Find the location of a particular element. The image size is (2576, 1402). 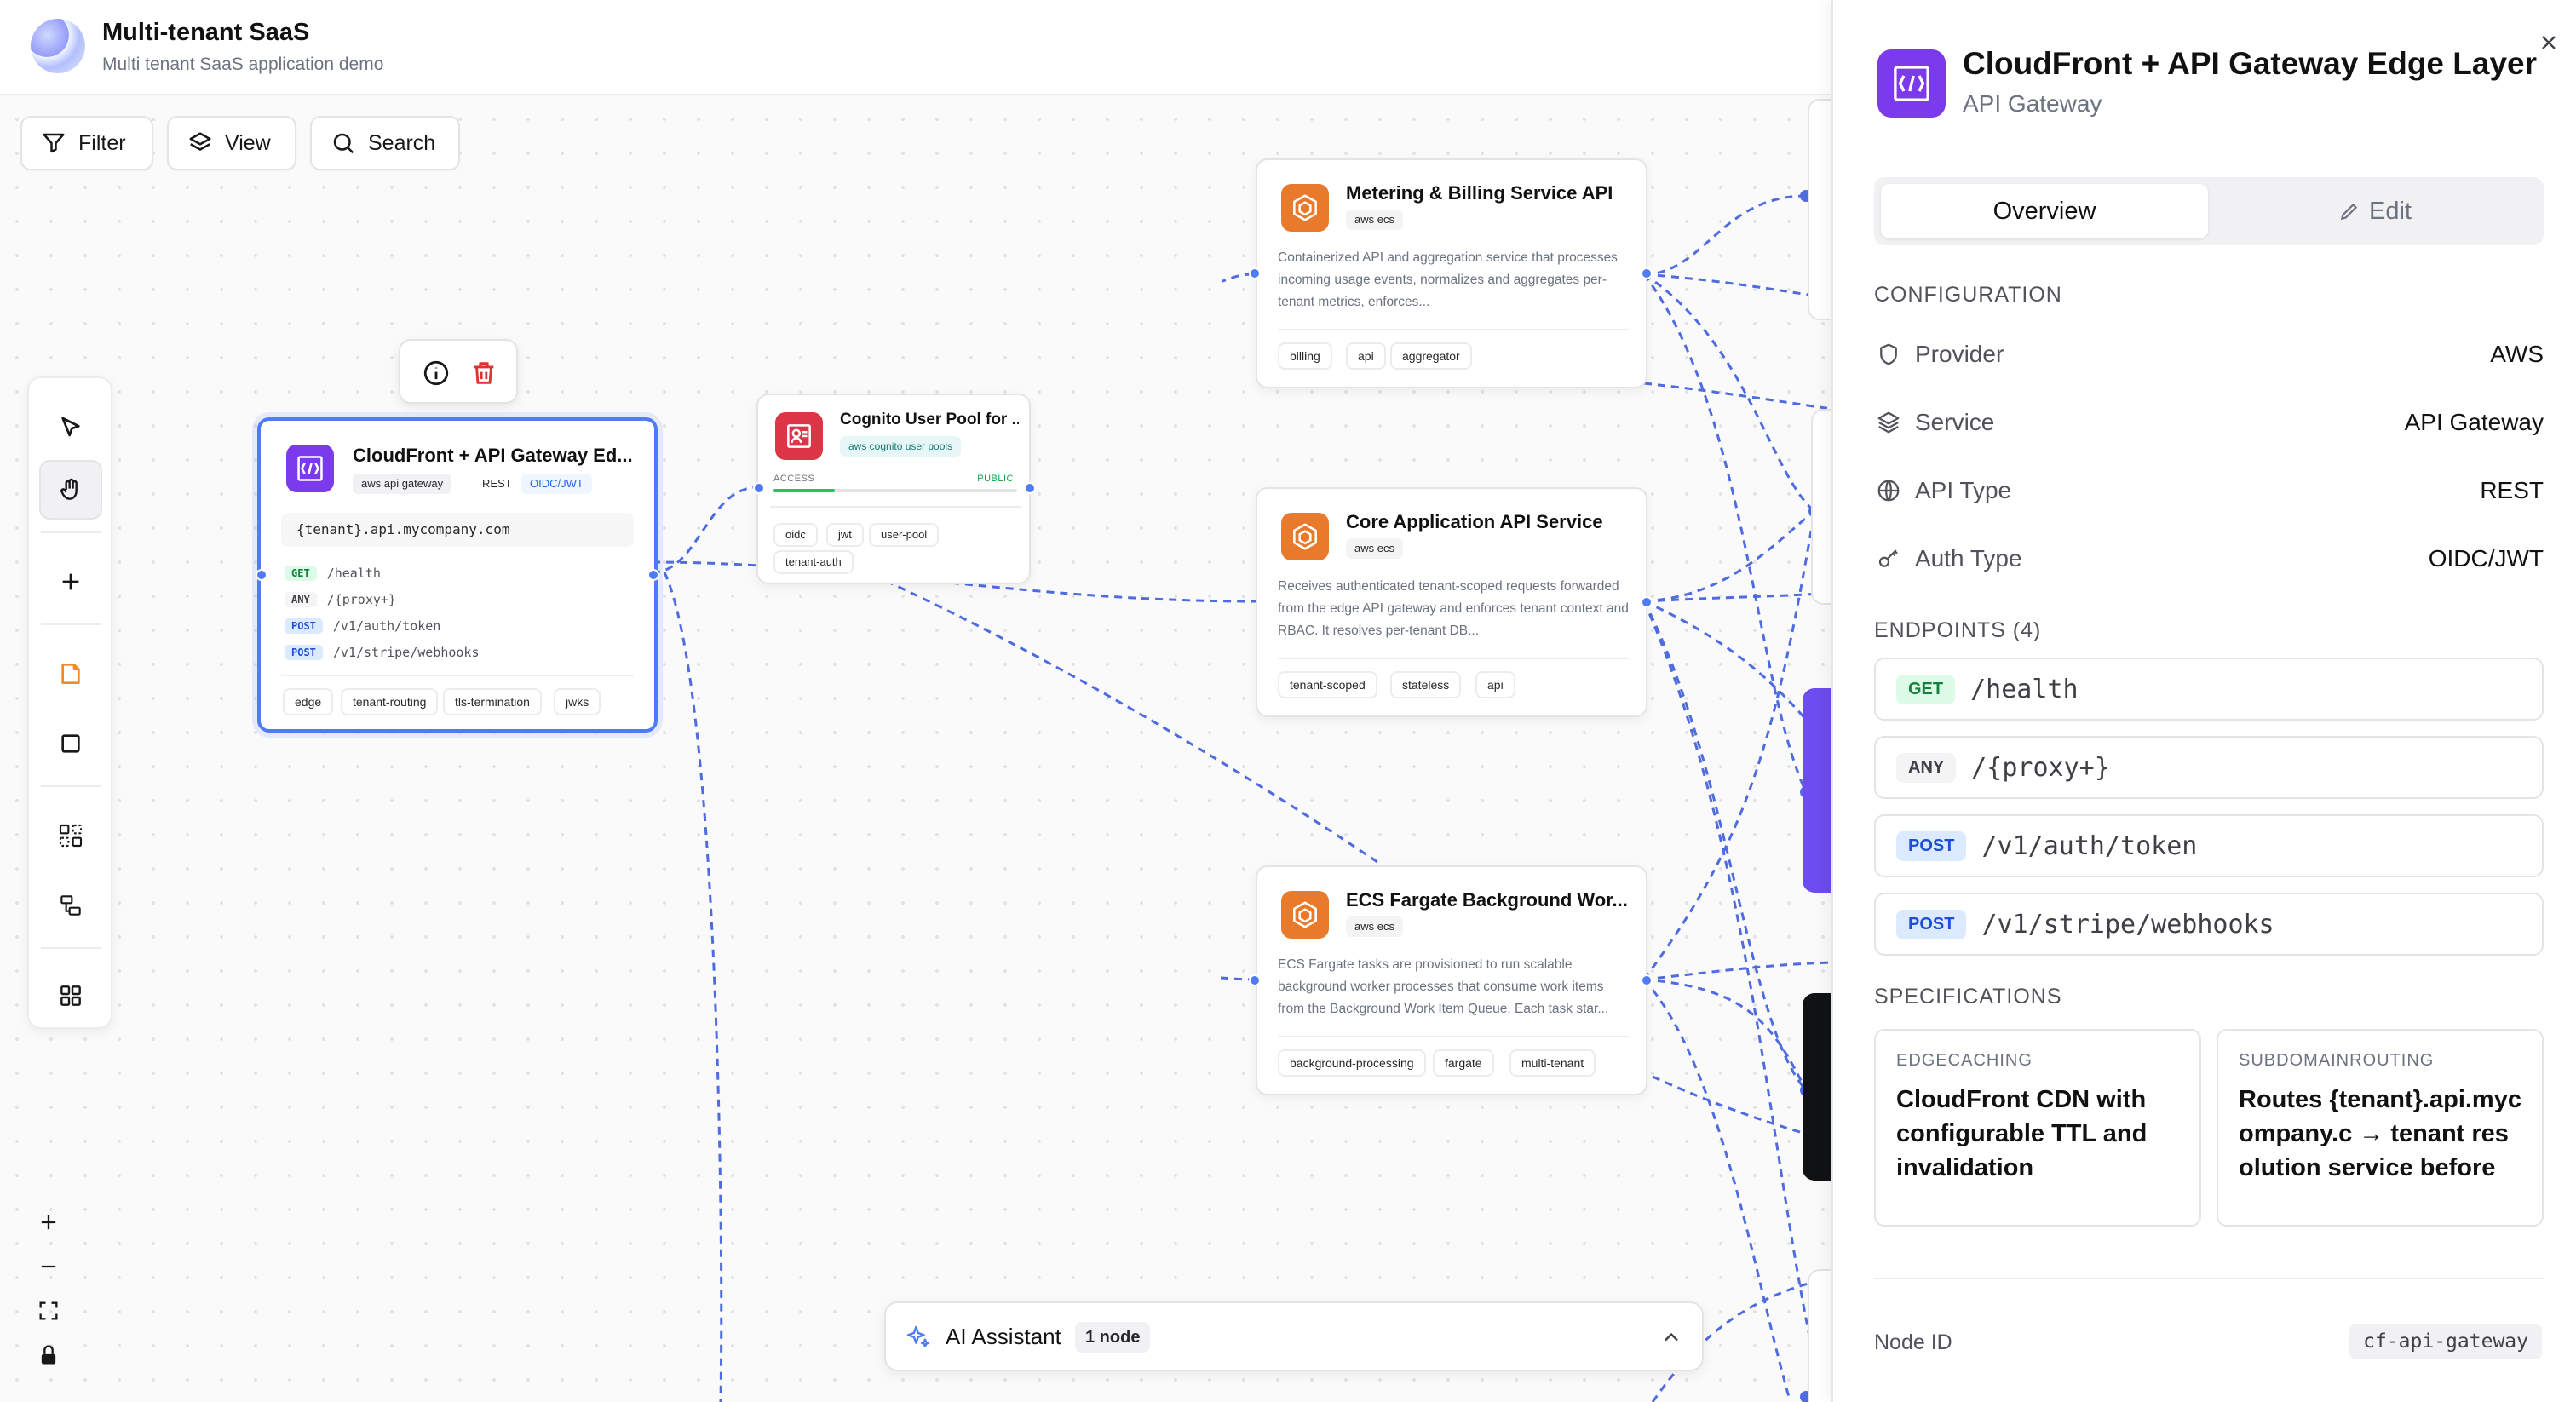

node-title: Core Application API Service is located at coordinates (1474, 521).